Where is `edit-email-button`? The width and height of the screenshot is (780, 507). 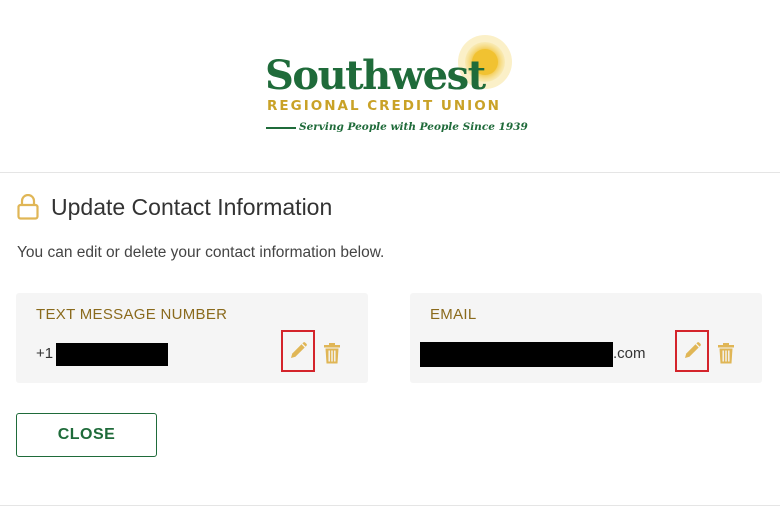 edit-email-button is located at coordinates (692, 351).